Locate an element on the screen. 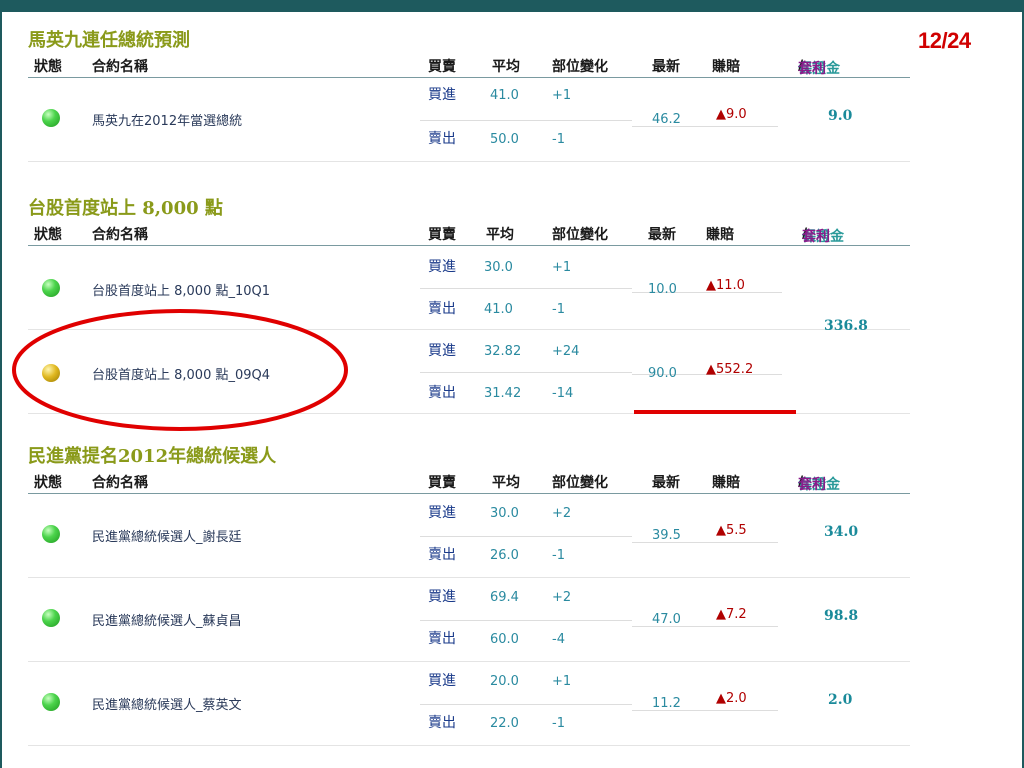  avg-buy: 69.4 is located at coordinates (504, 597).